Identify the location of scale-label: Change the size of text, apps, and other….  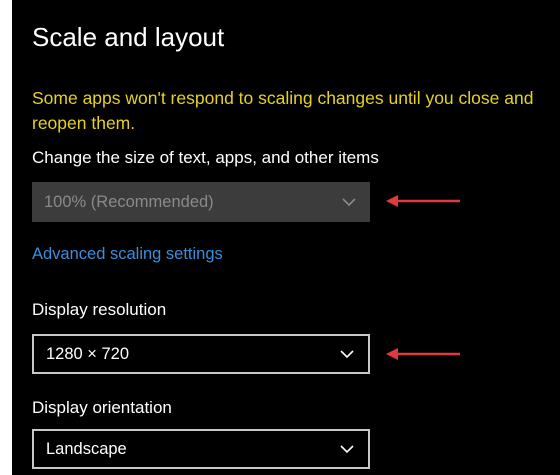
(205, 157).